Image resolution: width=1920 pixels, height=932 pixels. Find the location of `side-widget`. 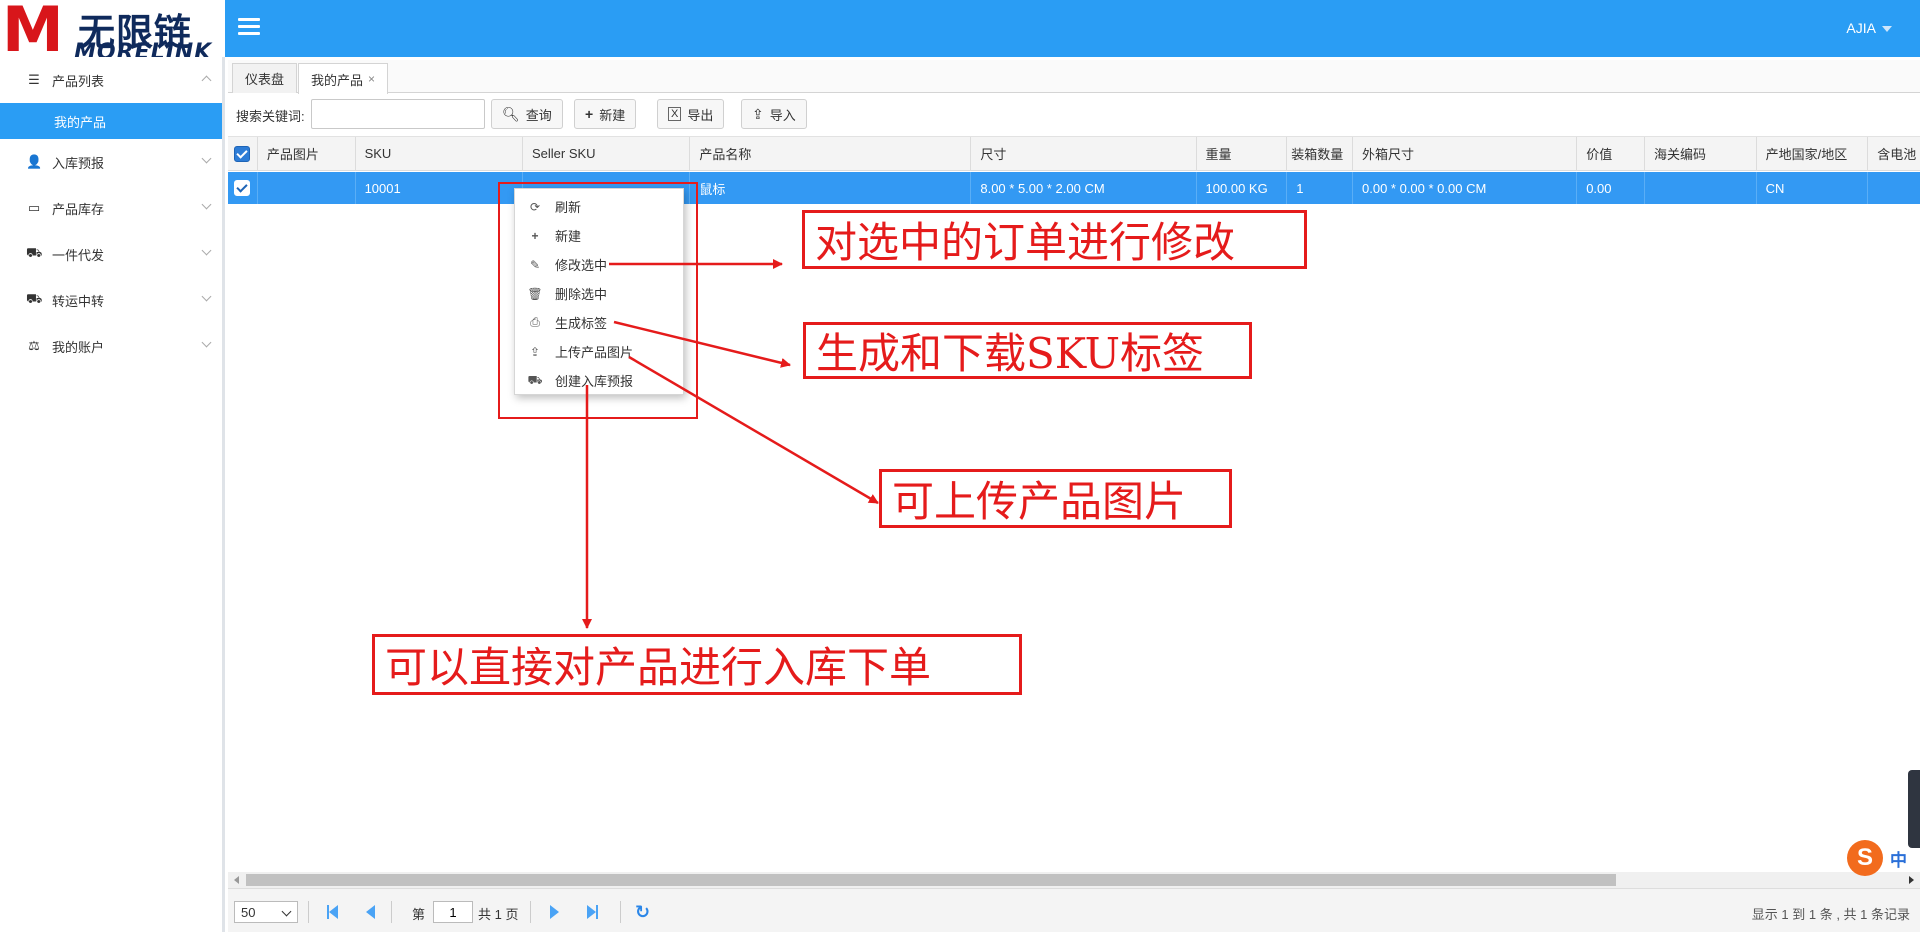

side-widget is located at coordinates (1914, 809).